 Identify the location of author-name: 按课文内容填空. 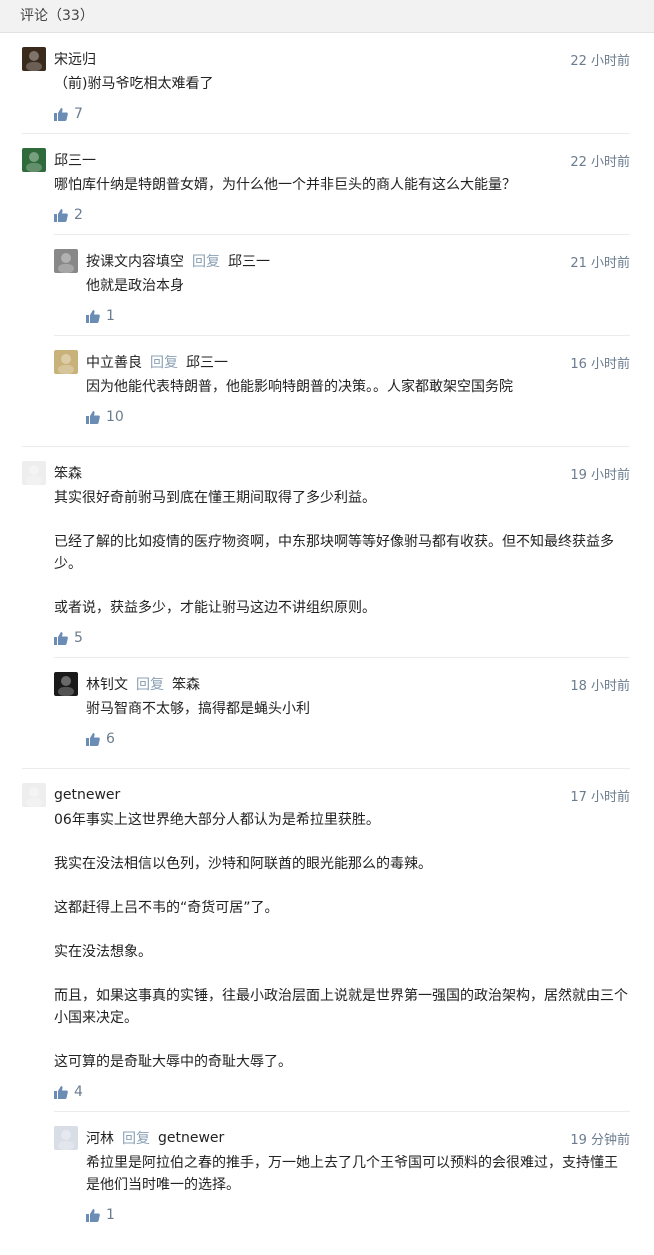
(135, 261).